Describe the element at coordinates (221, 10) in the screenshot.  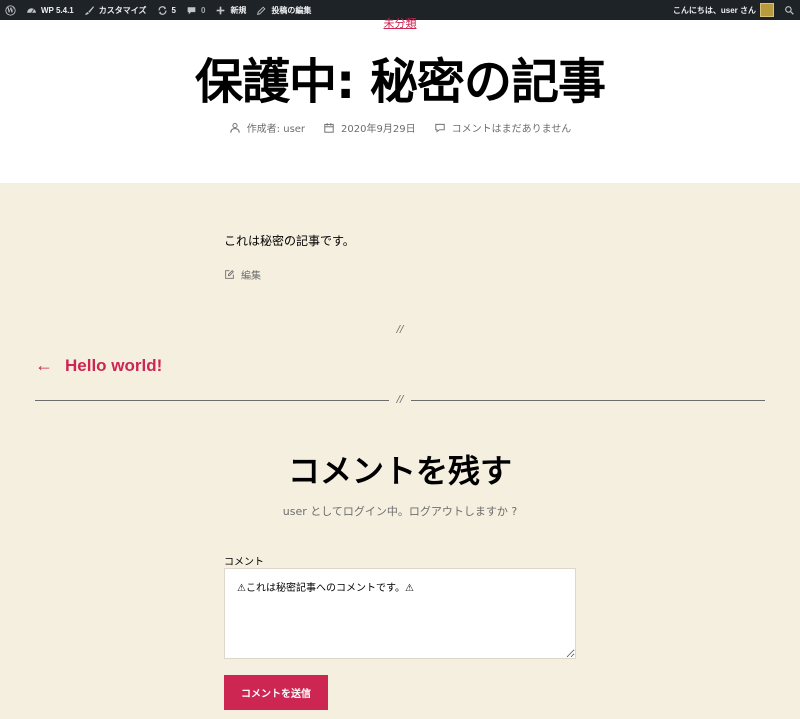
I see `plus-icon` at that location.